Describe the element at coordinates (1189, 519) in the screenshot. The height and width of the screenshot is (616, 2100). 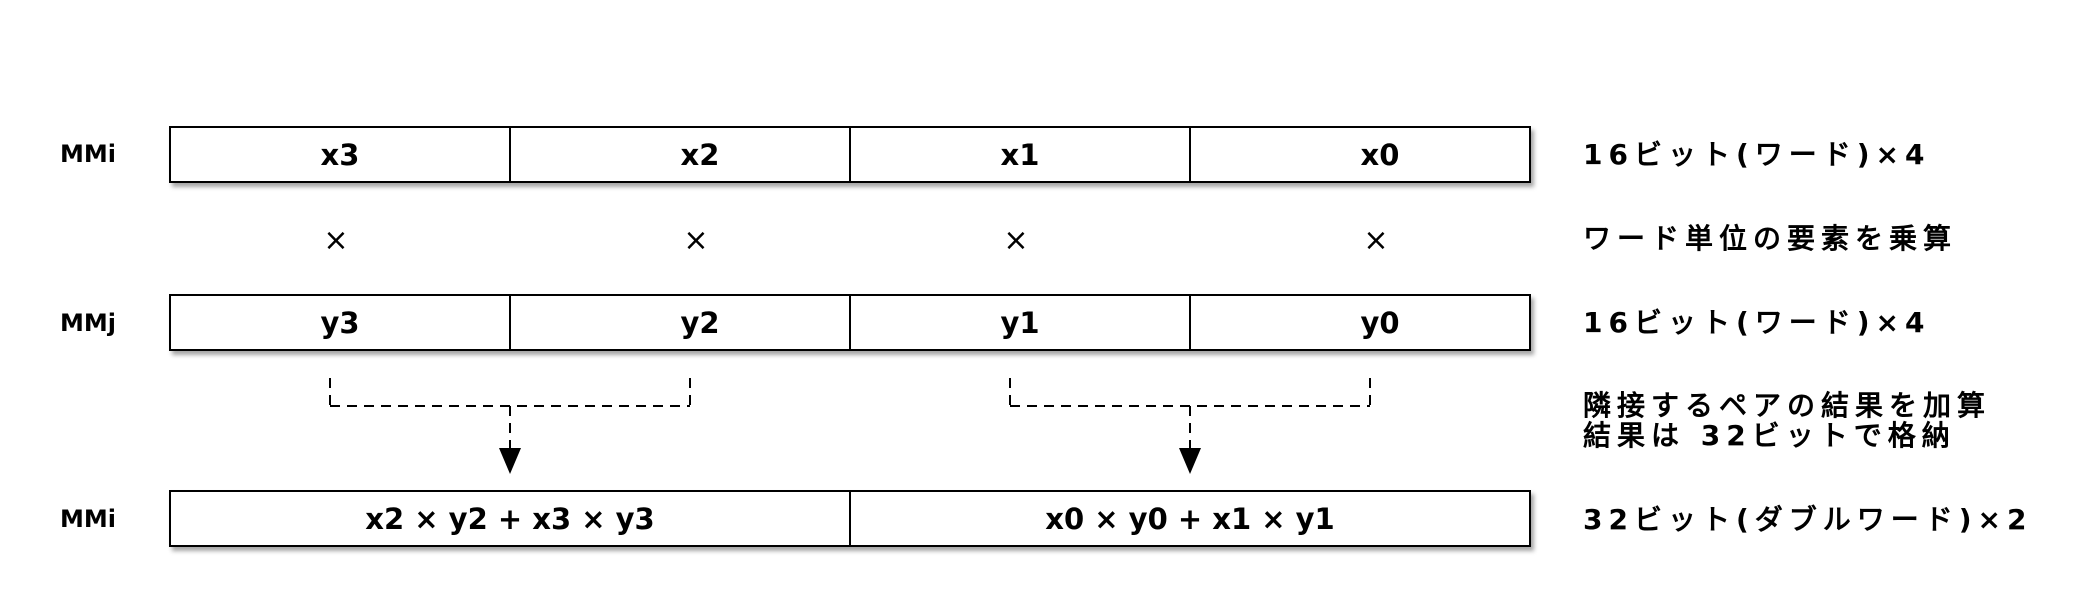
I see `cell-result-low: x0 × y0 + x1 × y1` at that location.